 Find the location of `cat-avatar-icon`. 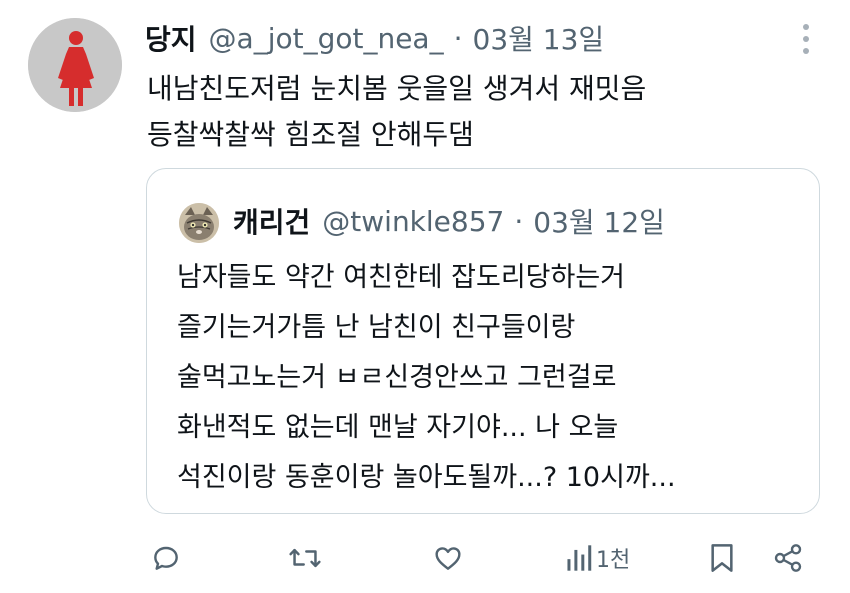

cat-avatar-icon is located at coordinates (199, 223).